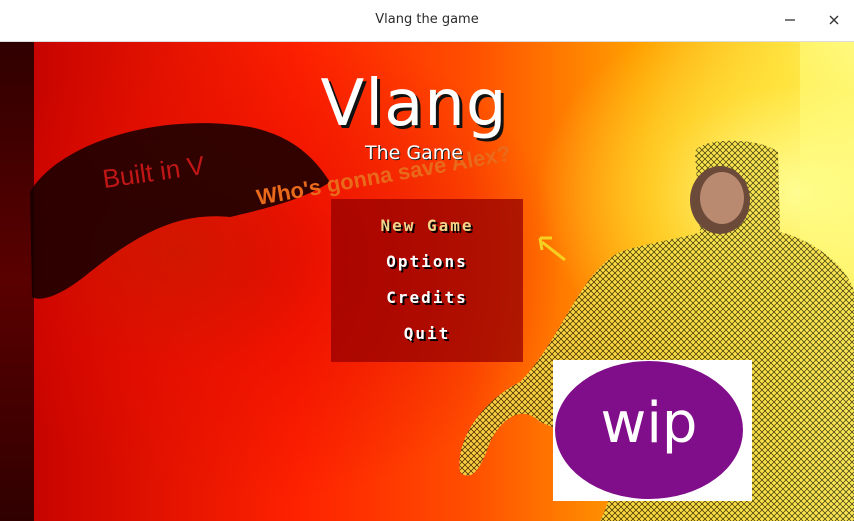  Describe the element at coordinates (414, 153) in the screenshot. I see `game-subtitle: The Game` at that location.